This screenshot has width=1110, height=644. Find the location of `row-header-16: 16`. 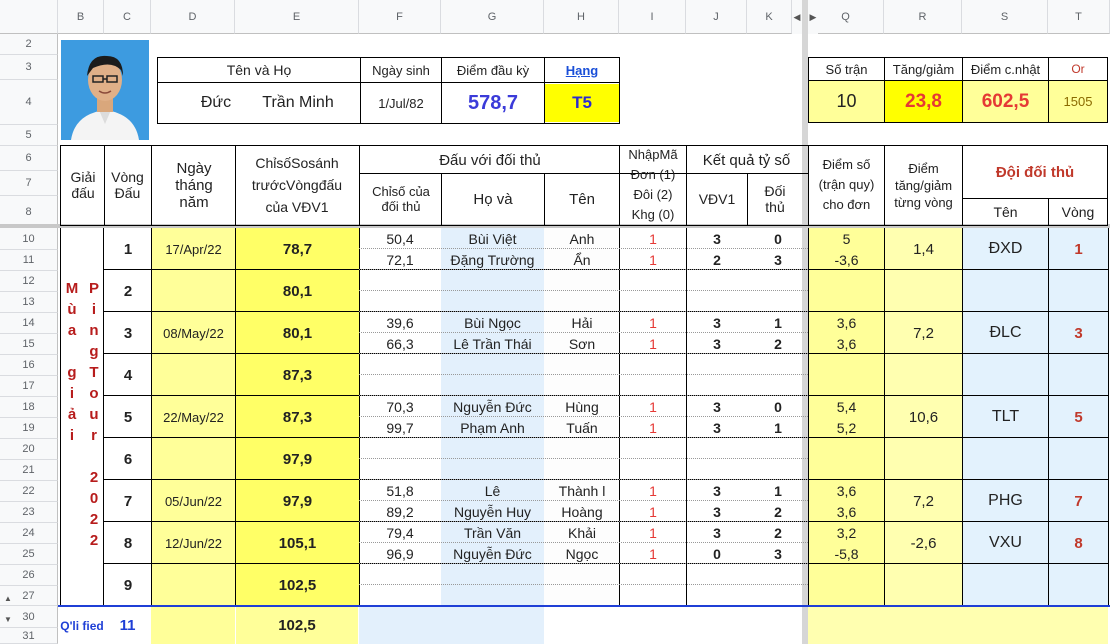

row-header-16: 16 is located at coordinates (29, 365).